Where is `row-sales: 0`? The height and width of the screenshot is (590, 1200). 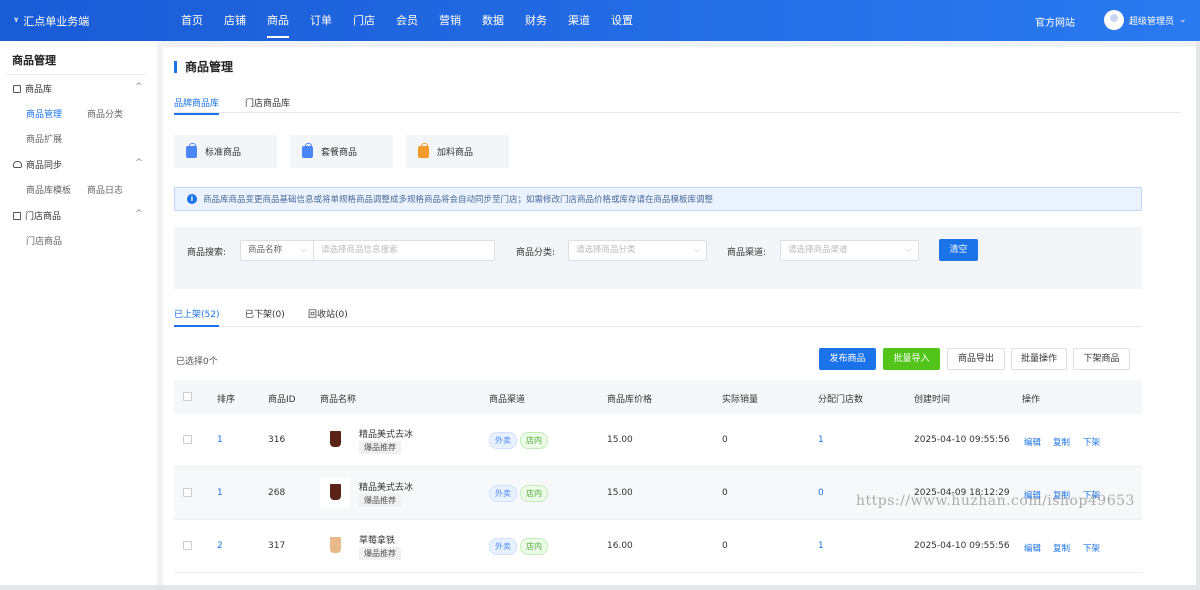 row-sales: 0 is located at coordinates (725, 546).